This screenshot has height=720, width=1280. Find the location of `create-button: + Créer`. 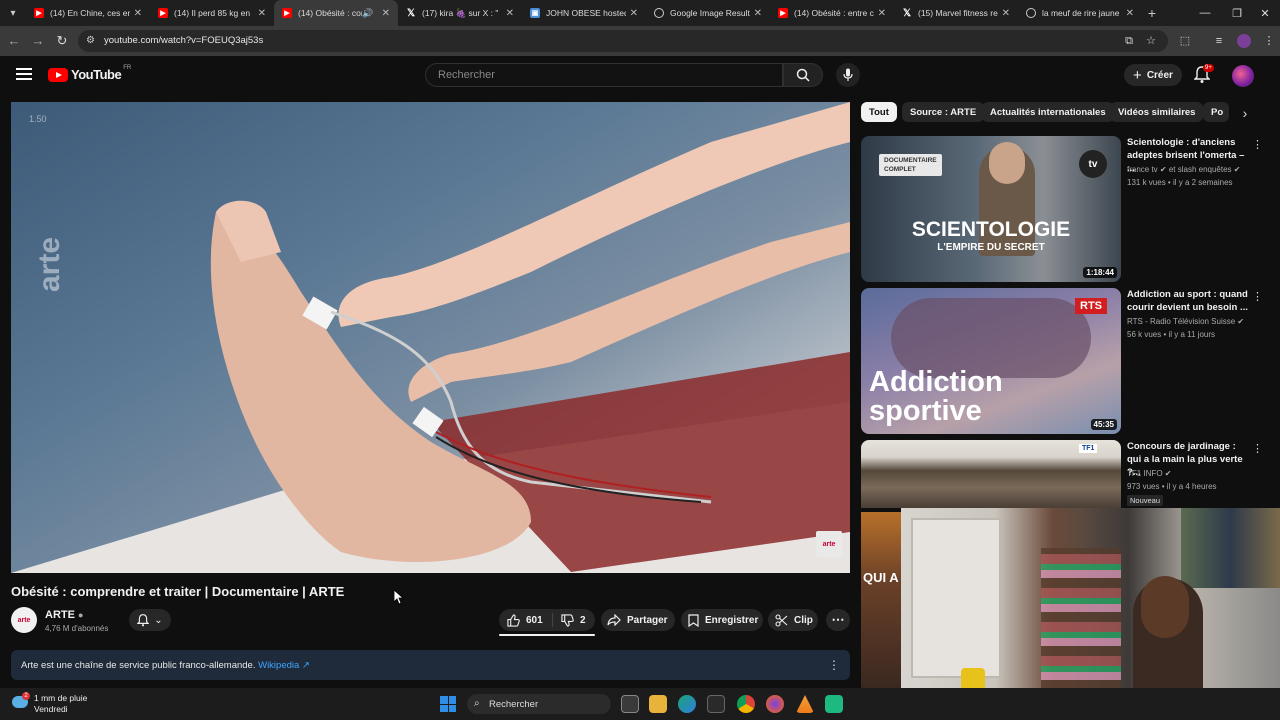

create-button: + Créer is located at coordinates (1153, 75).